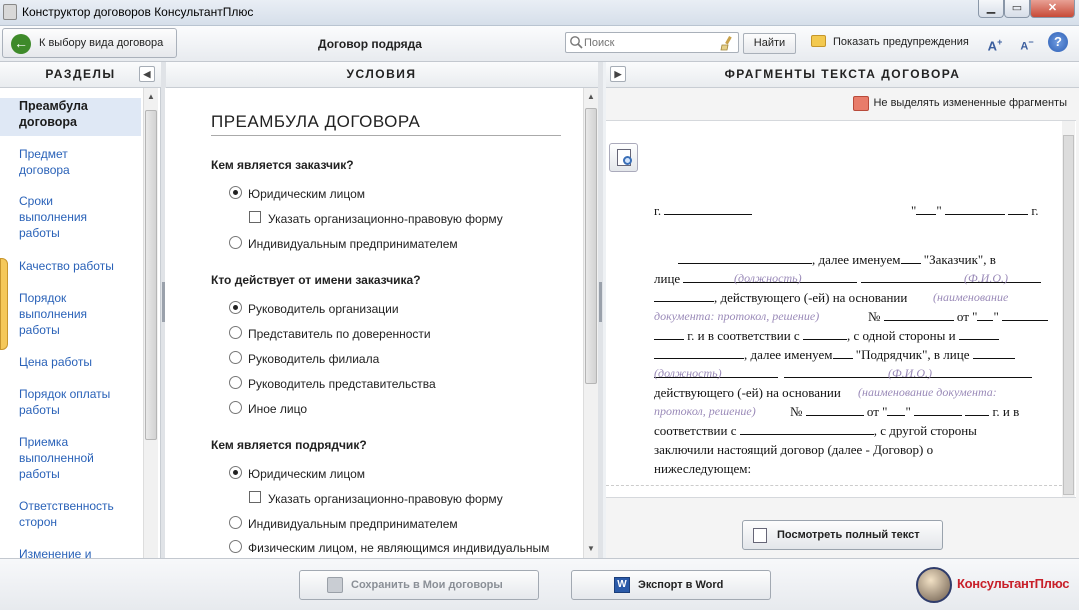 This screenshot has height=610, width=1079. Describe the element at coordinates (55, 217) in the screenshot. I see `section-item-terms: Сроки выполнения работы` at that location.